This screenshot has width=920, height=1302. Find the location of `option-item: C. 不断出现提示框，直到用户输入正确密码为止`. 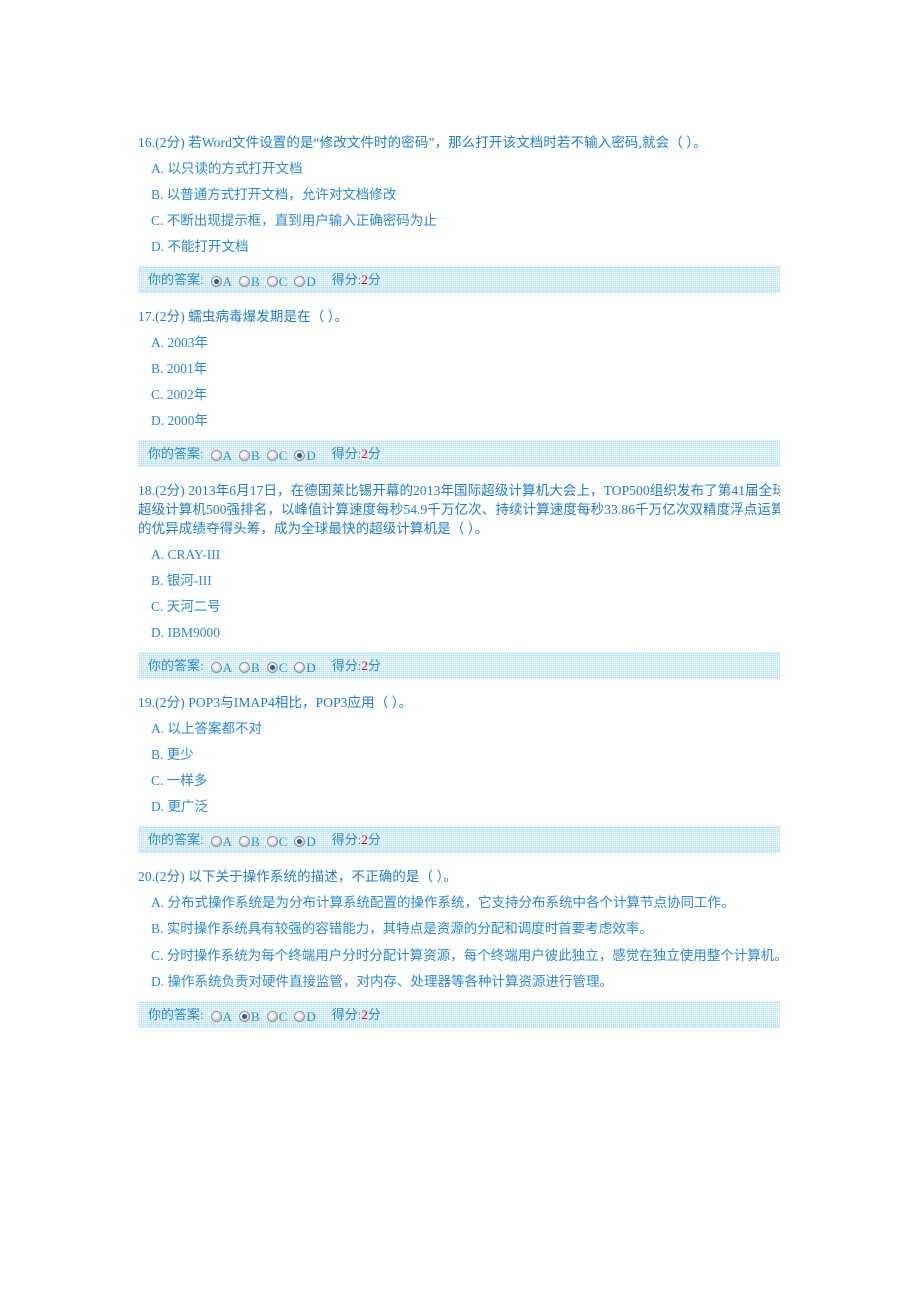

option-item: C. 不断出现提示框，直到用户输入正确密码为止 is located at coordinates (459, 221).